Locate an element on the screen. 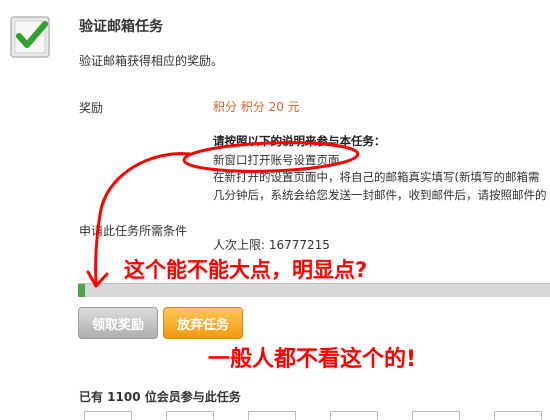 This screenshot has width=550, height=420. account-settings-link: 新窗口打开账号设置页面 is located at coordinates (276, 160).